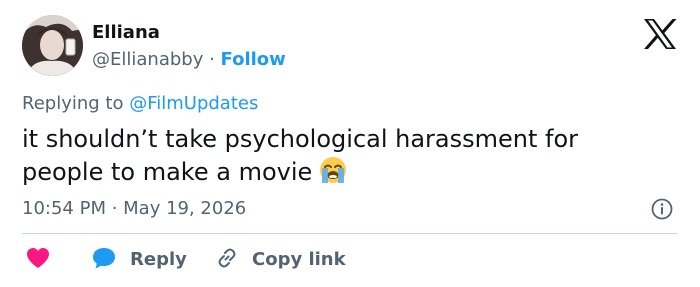 Image resolution: width=700 pixels, height=287 pixels. What do you see at coordinates (299, 259) in the screenshot?
I see `copy-link-label: Copy link` at bounding box center [299, 259].